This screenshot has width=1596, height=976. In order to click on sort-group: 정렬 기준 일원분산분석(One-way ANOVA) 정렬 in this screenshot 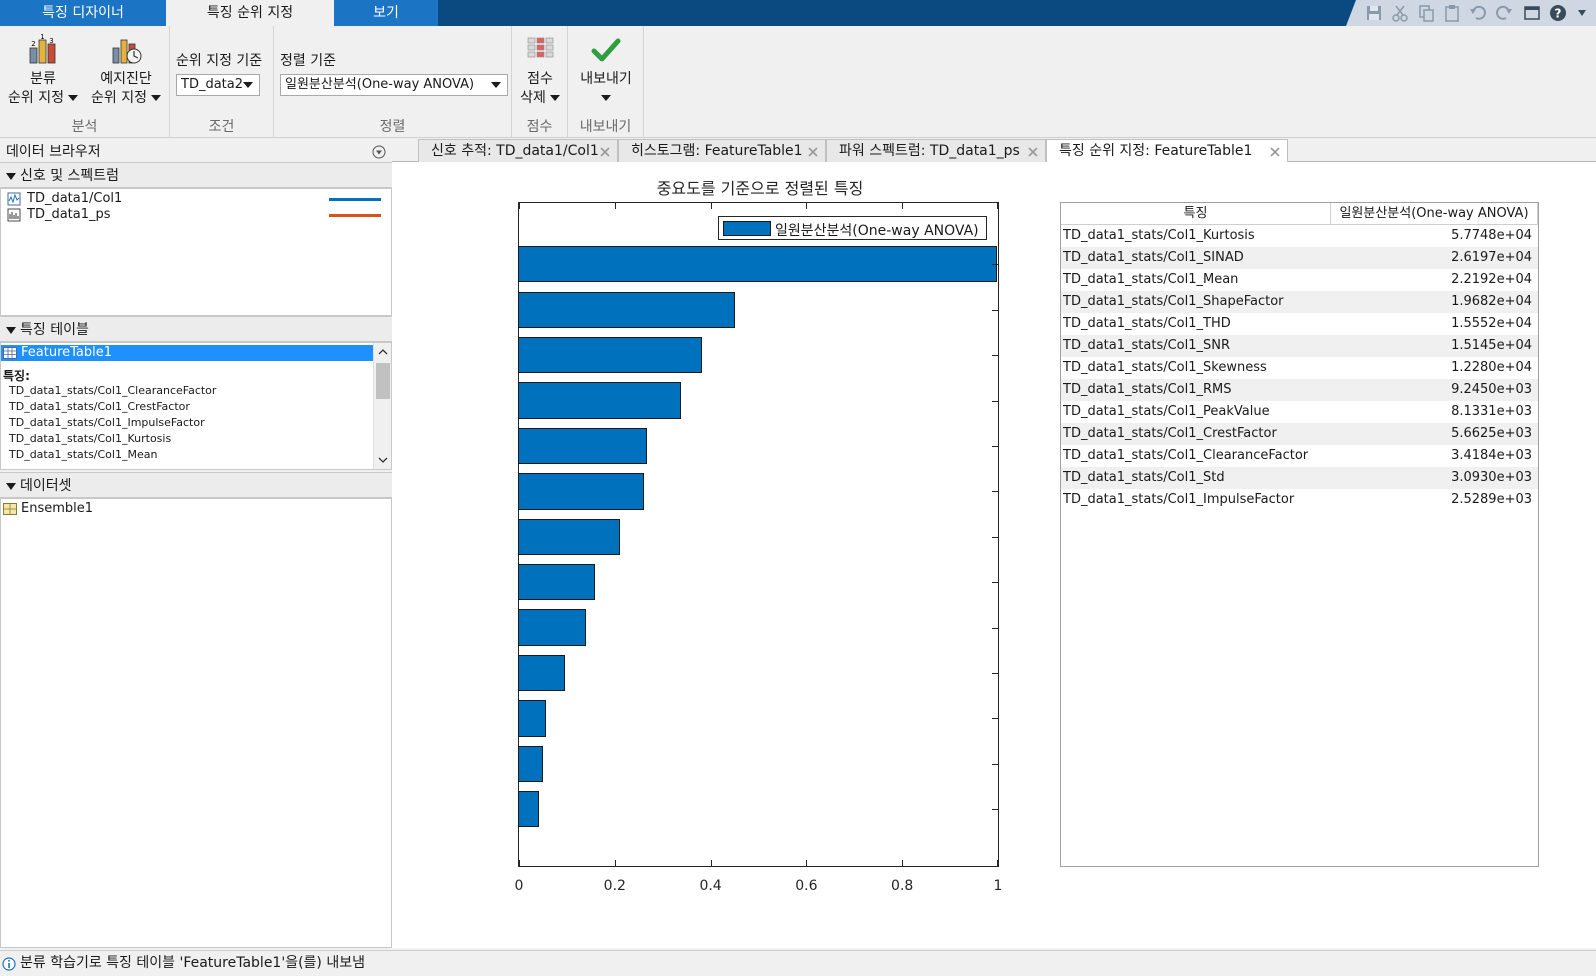, I will do `click(393, 82)`.